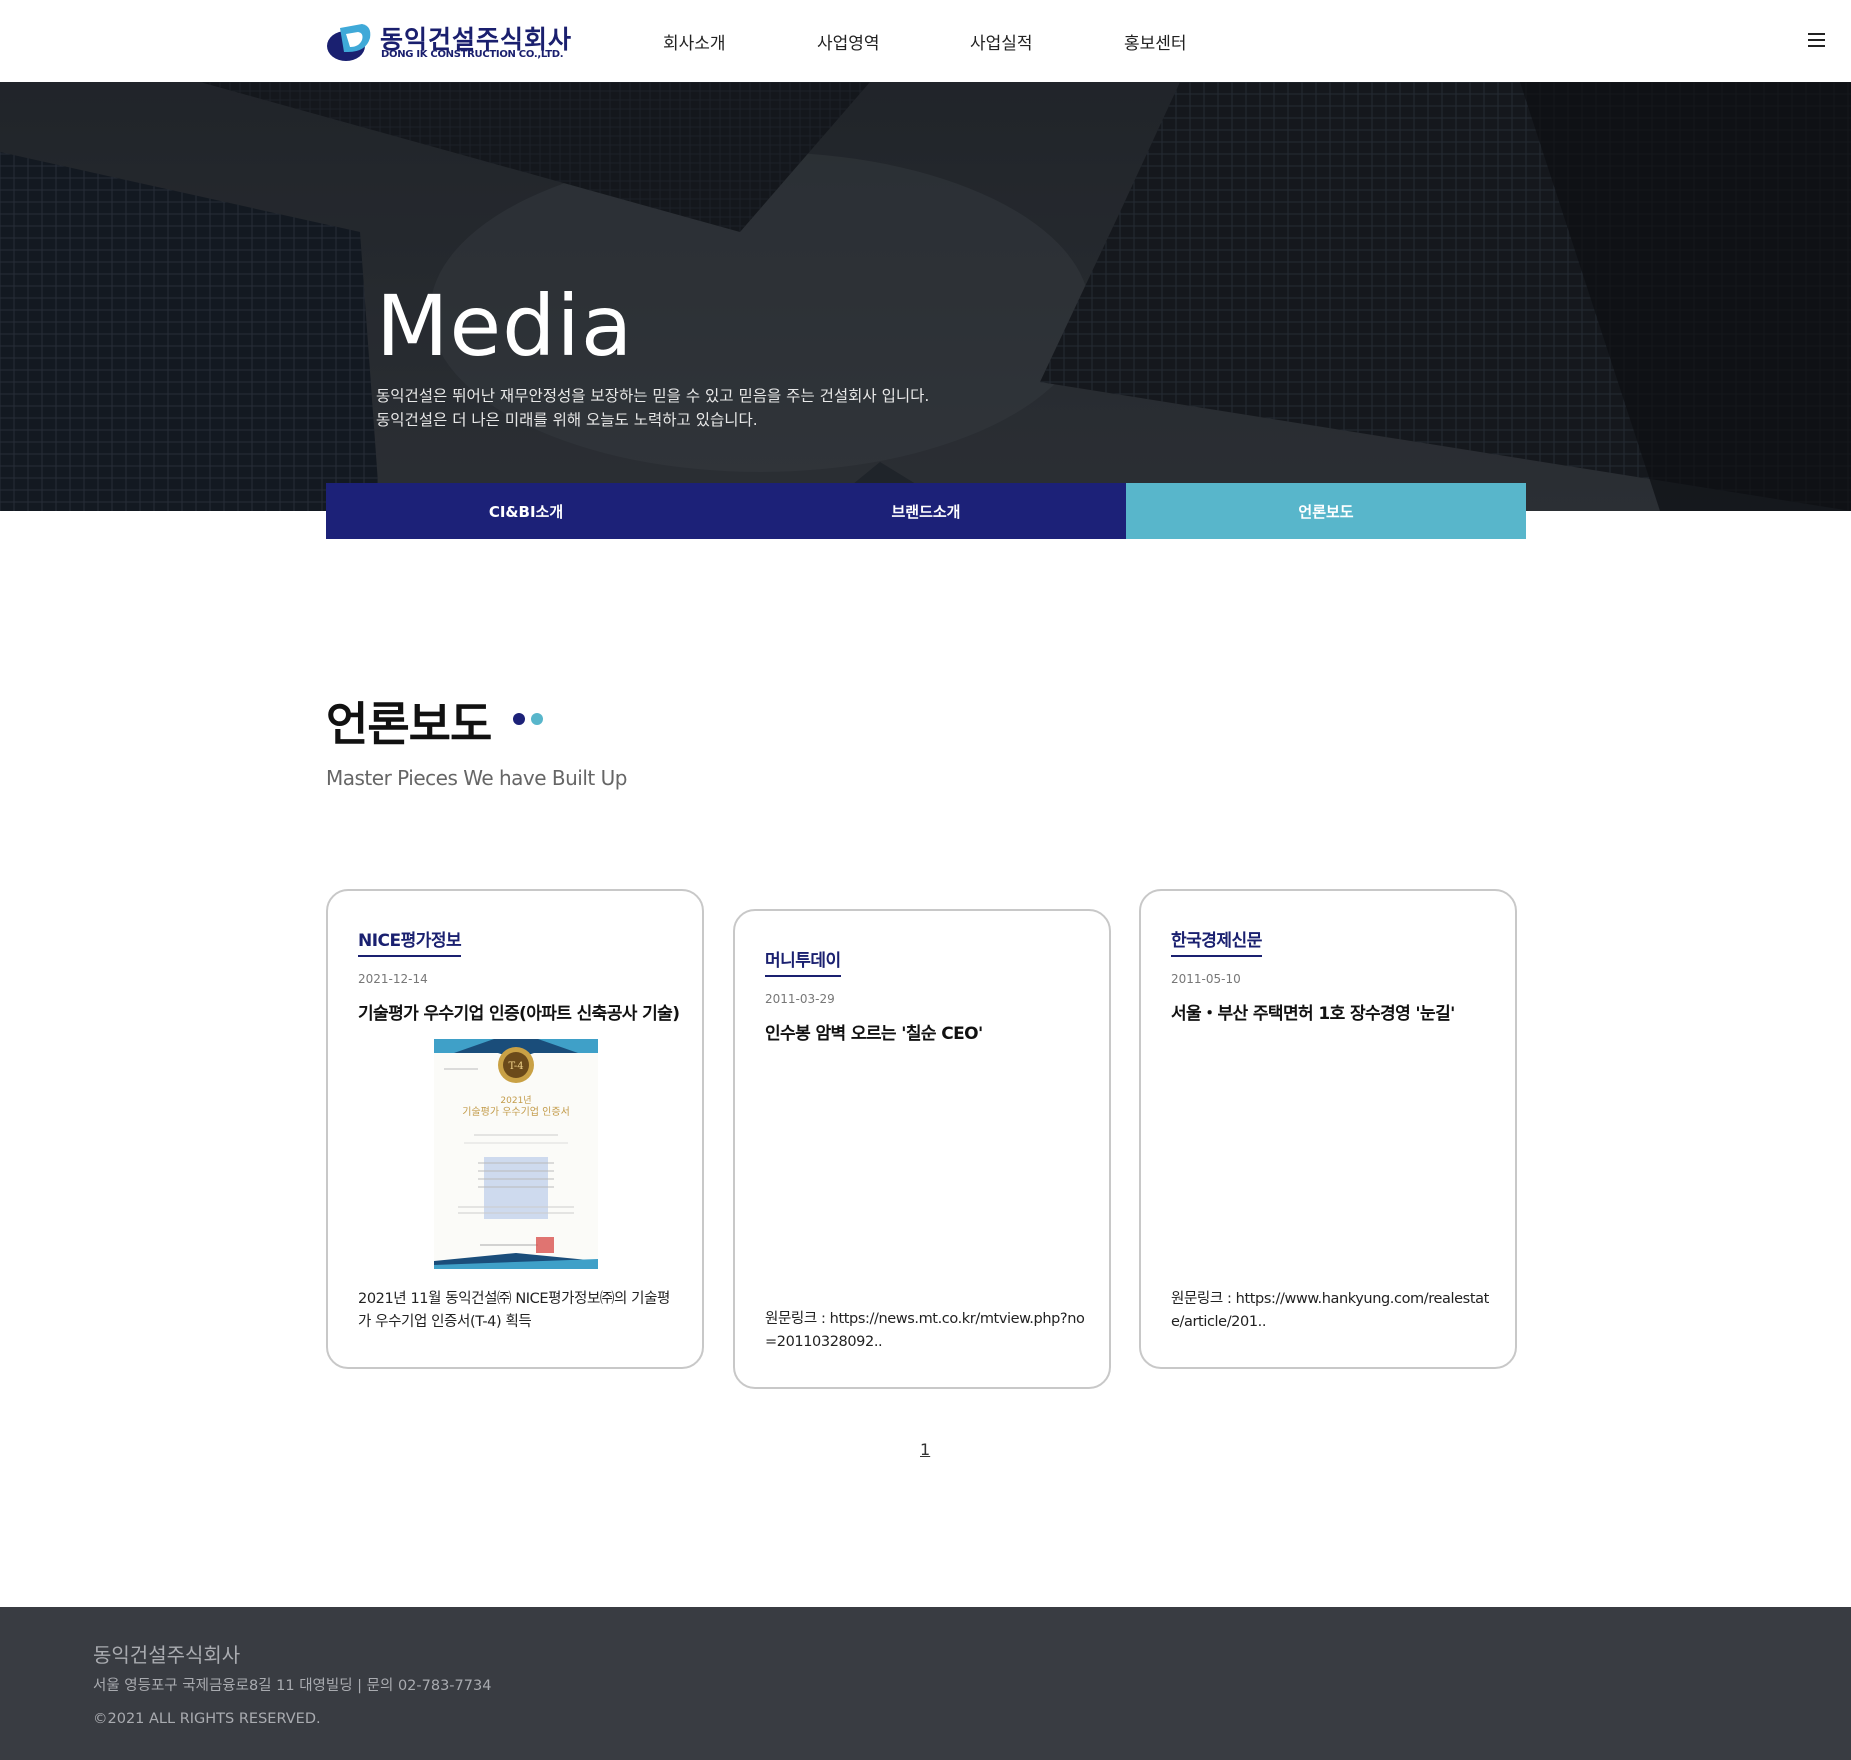 This screenshot has width=1851, height=1760. What do you see at coordinates (1816, 40) in the screenshot?
I see `hamburger-menu-icon` at bounding box center [1816, 40].